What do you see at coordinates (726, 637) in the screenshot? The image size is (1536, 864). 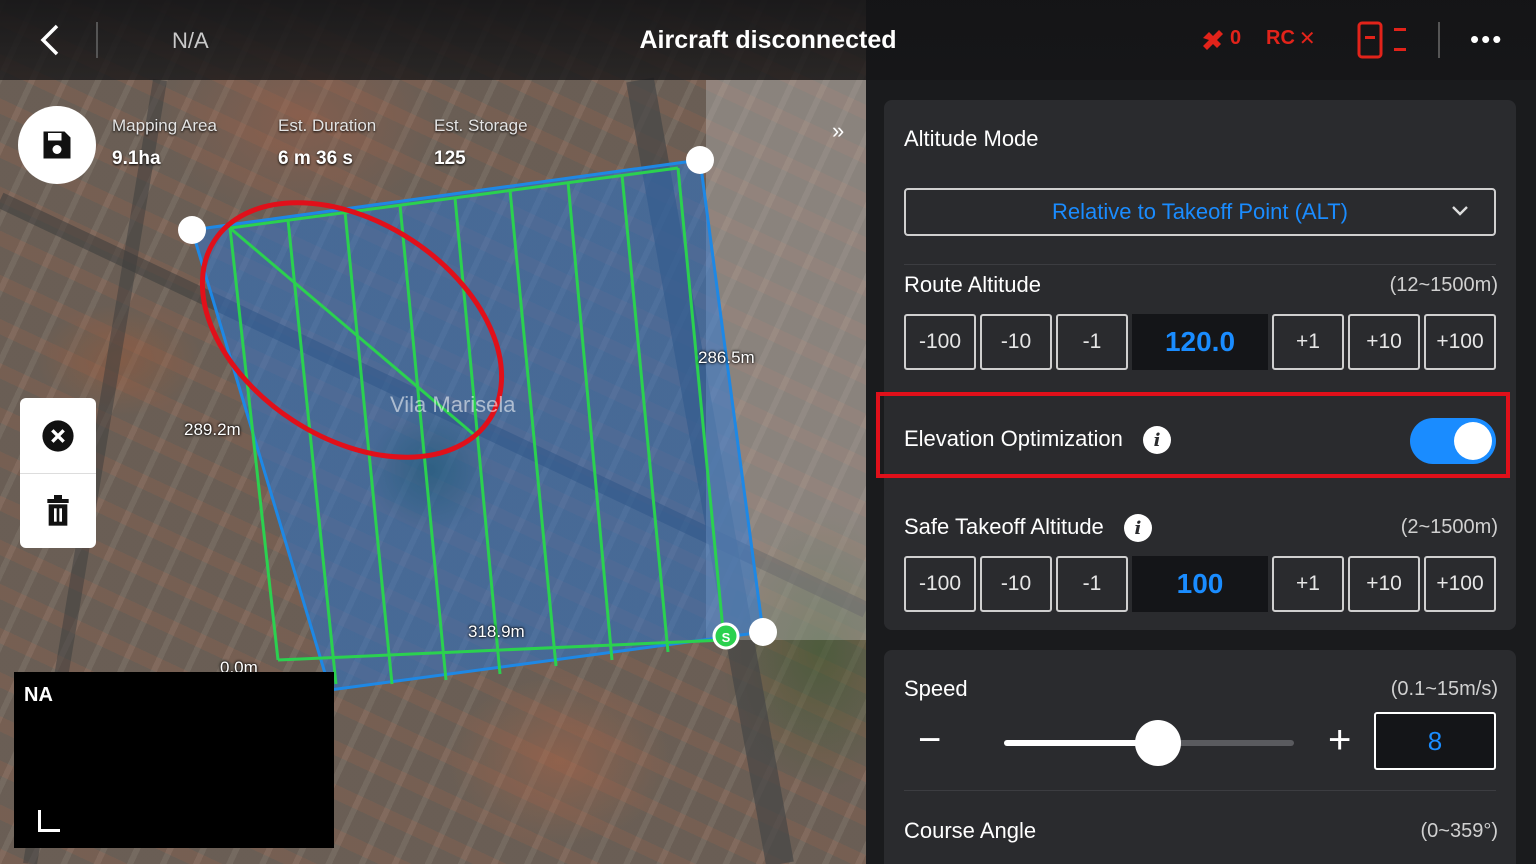 I see `start-point-label: S` at bounding box center [726, 637].